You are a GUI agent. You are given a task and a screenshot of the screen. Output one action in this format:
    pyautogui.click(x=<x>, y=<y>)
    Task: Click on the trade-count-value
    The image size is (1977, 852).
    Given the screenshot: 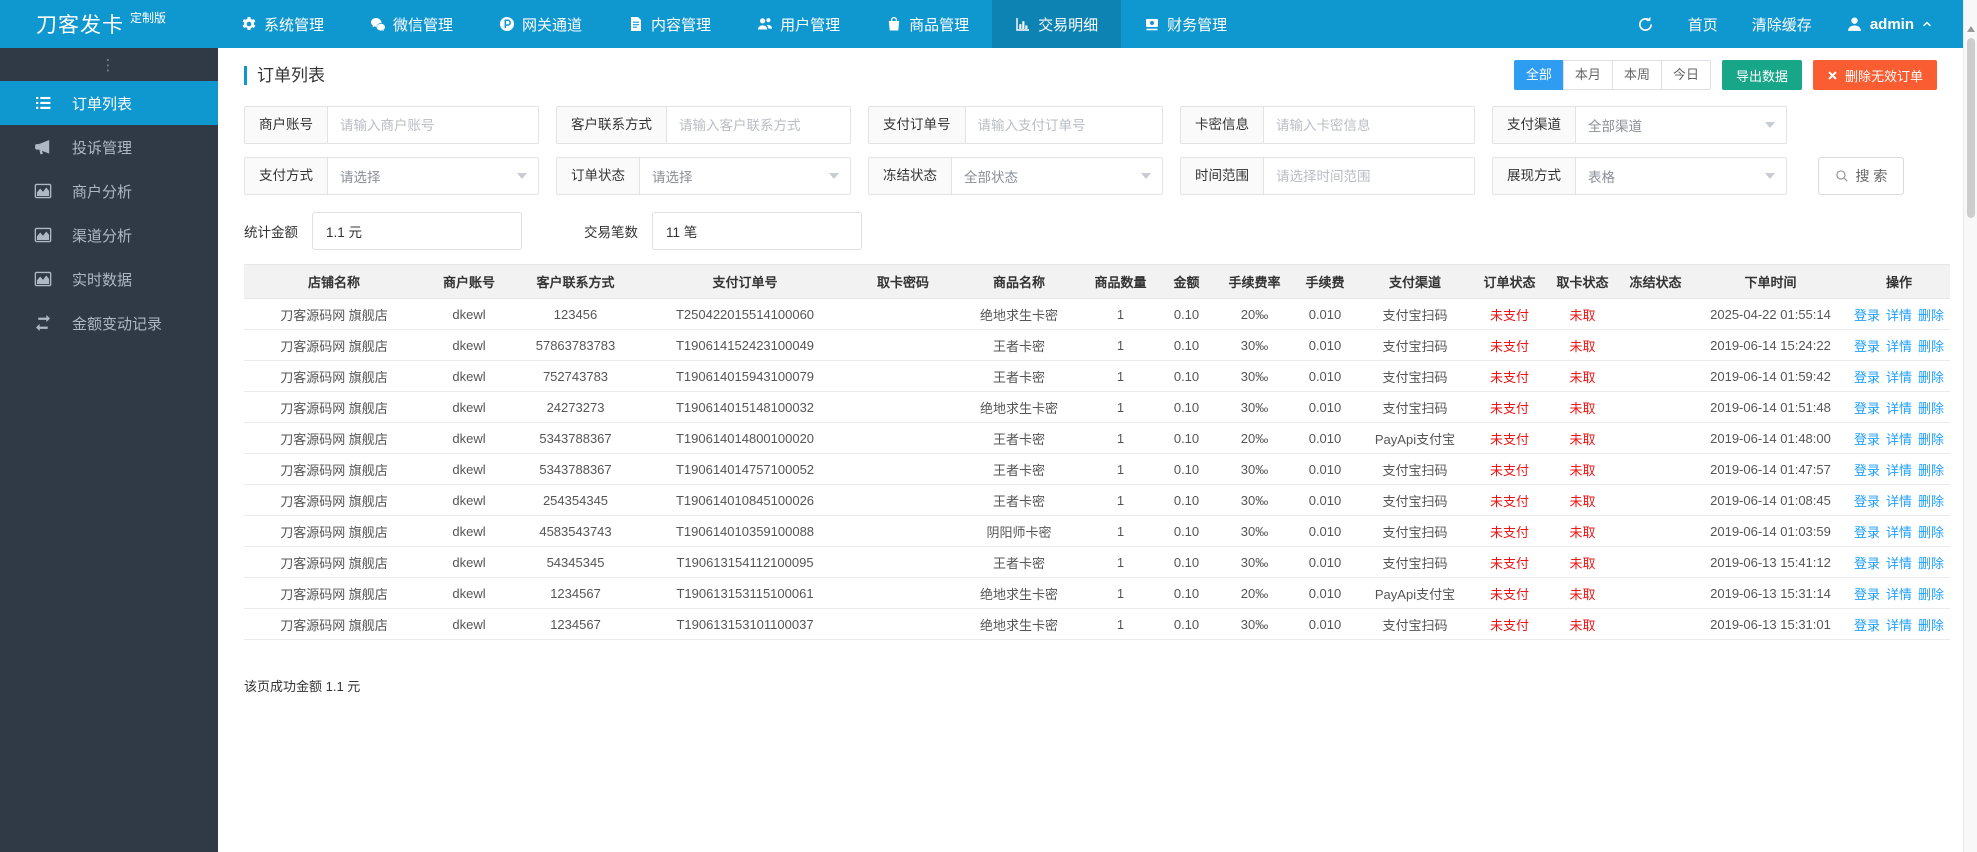 What is the action you would take?
    pyautogui.click(x=757, y=231)
    